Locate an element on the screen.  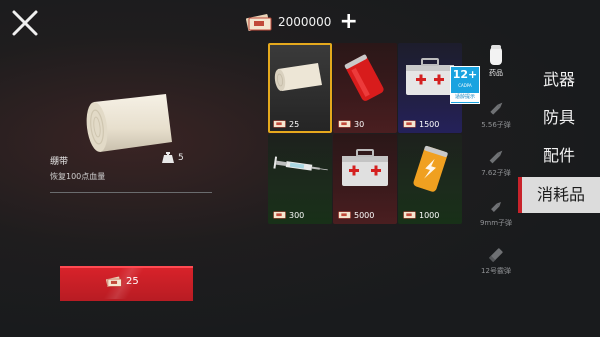
tab-consumables: 消耗品 is located at coordinates (559, 195).